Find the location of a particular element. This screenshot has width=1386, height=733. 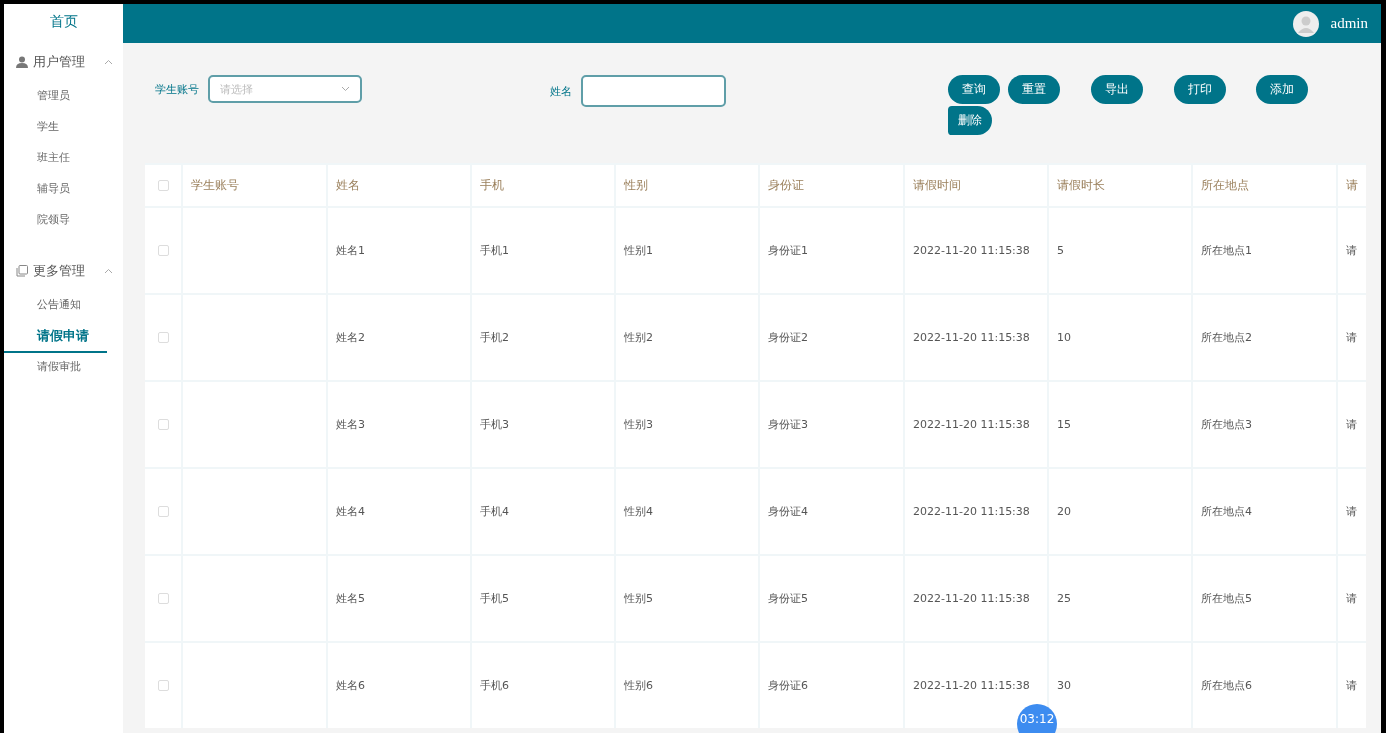

table-cell: 姓名2 is located at coordinates (399, 337).